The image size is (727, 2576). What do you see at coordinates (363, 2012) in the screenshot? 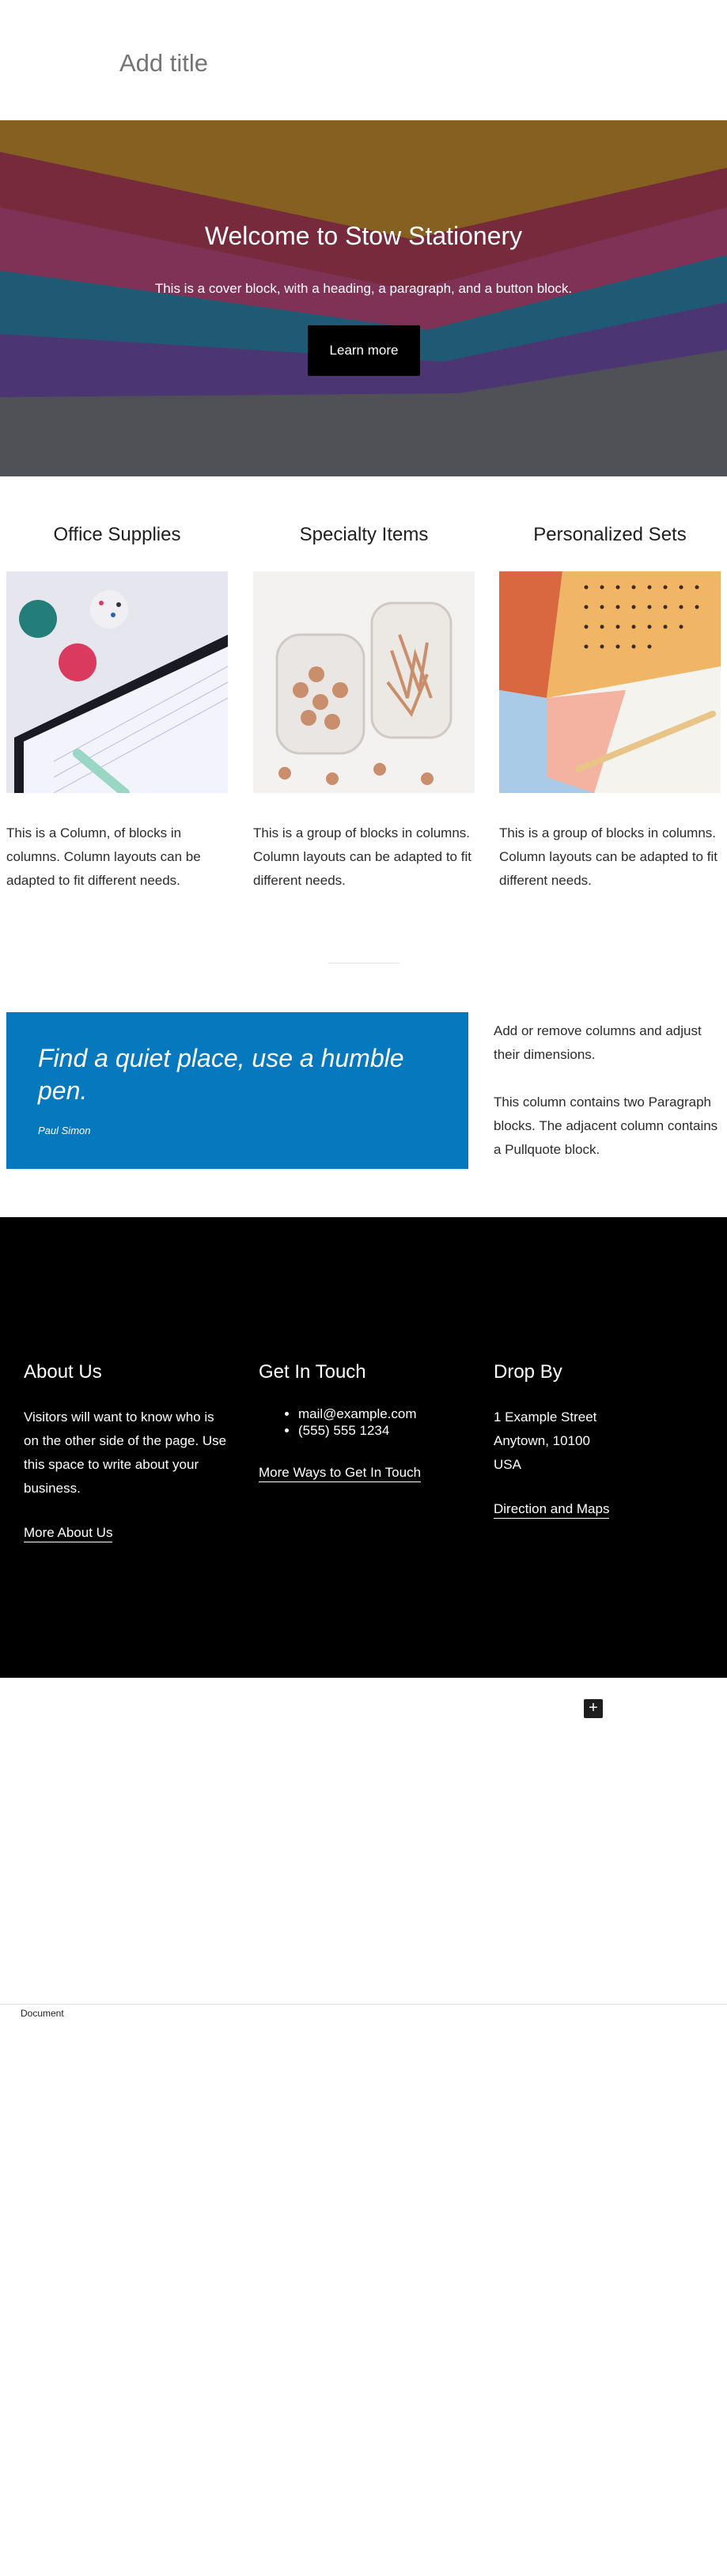
I see `block-breadcrumb-bar: Document` at bounding box center [363, 2012].